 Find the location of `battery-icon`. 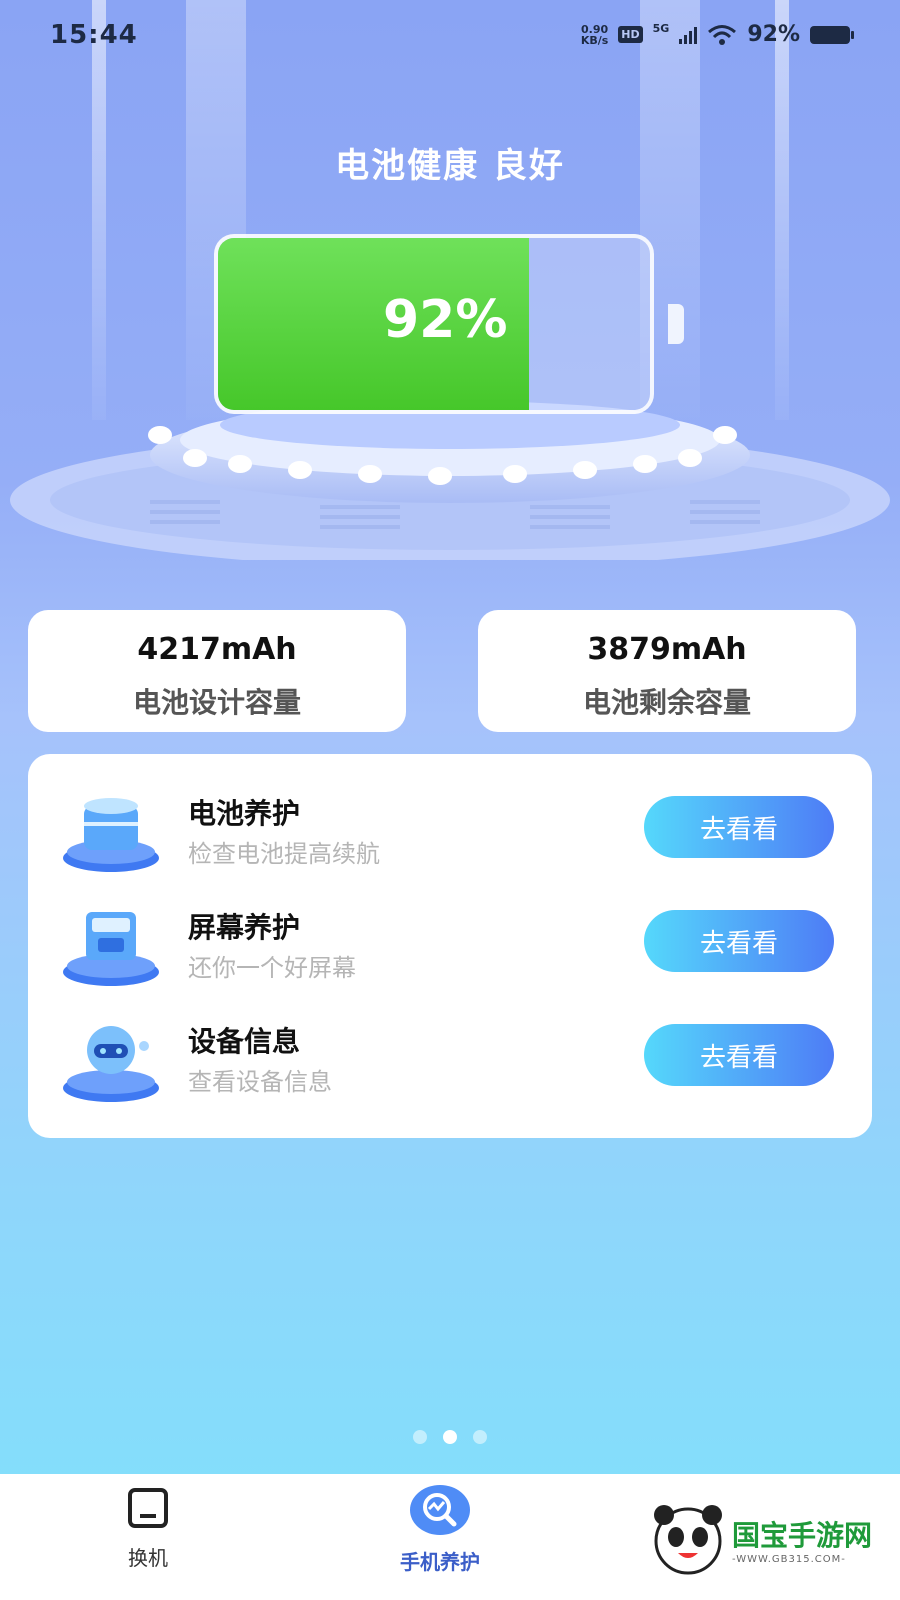

battery-icon is located at coordinates (832, 34).